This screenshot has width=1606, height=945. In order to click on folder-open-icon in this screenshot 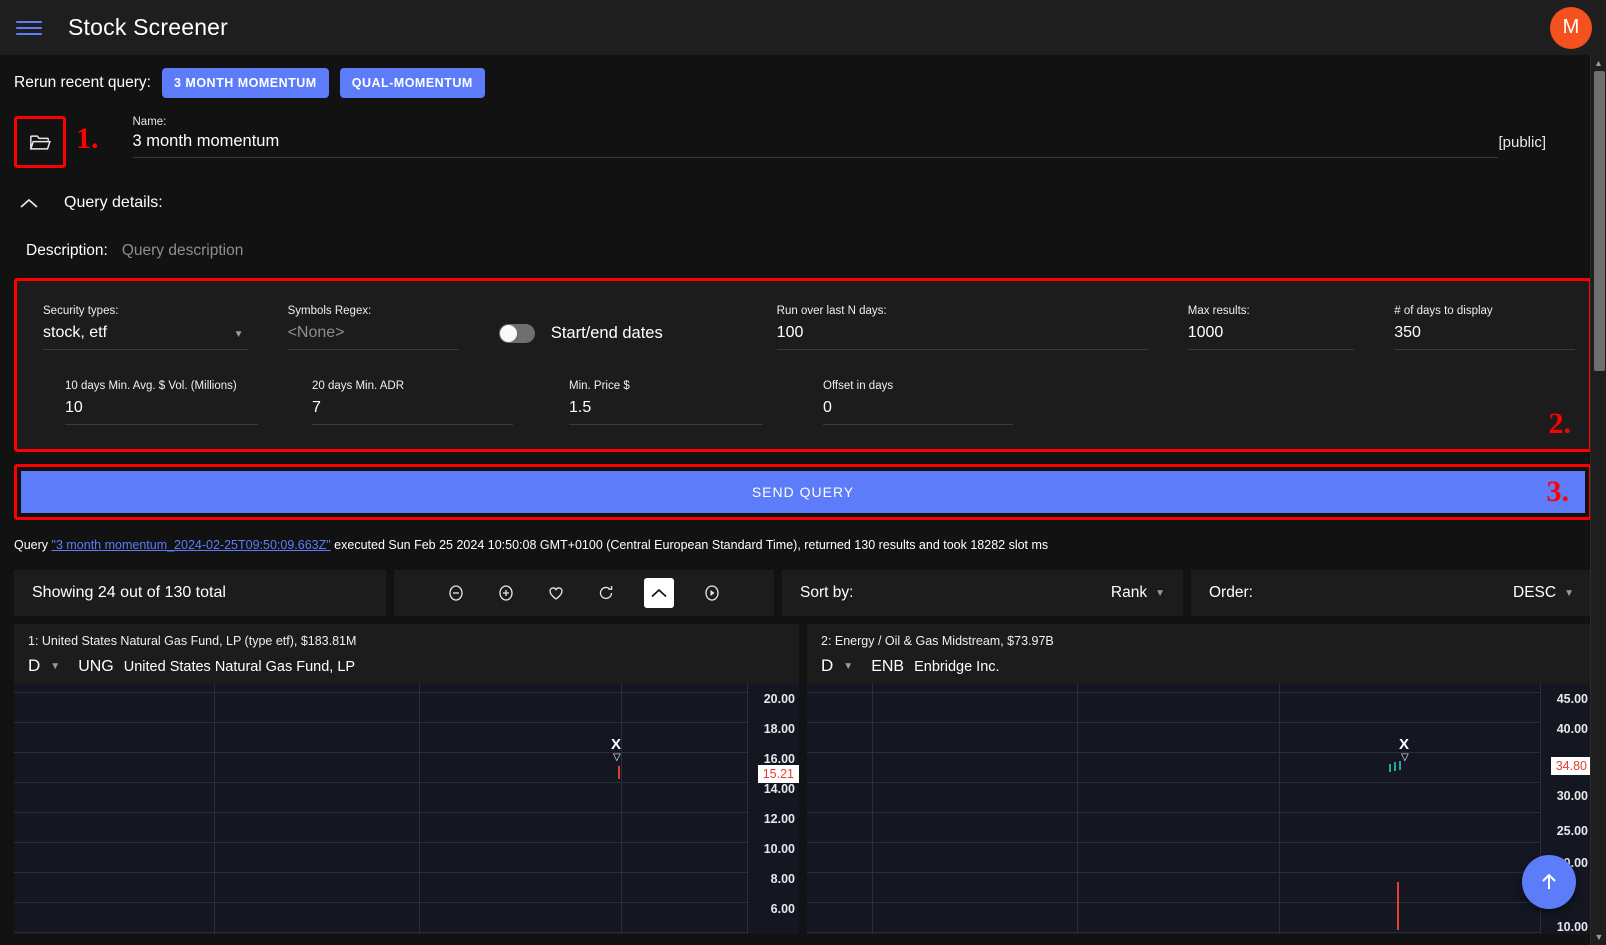, I will do `click(40, 142)`.